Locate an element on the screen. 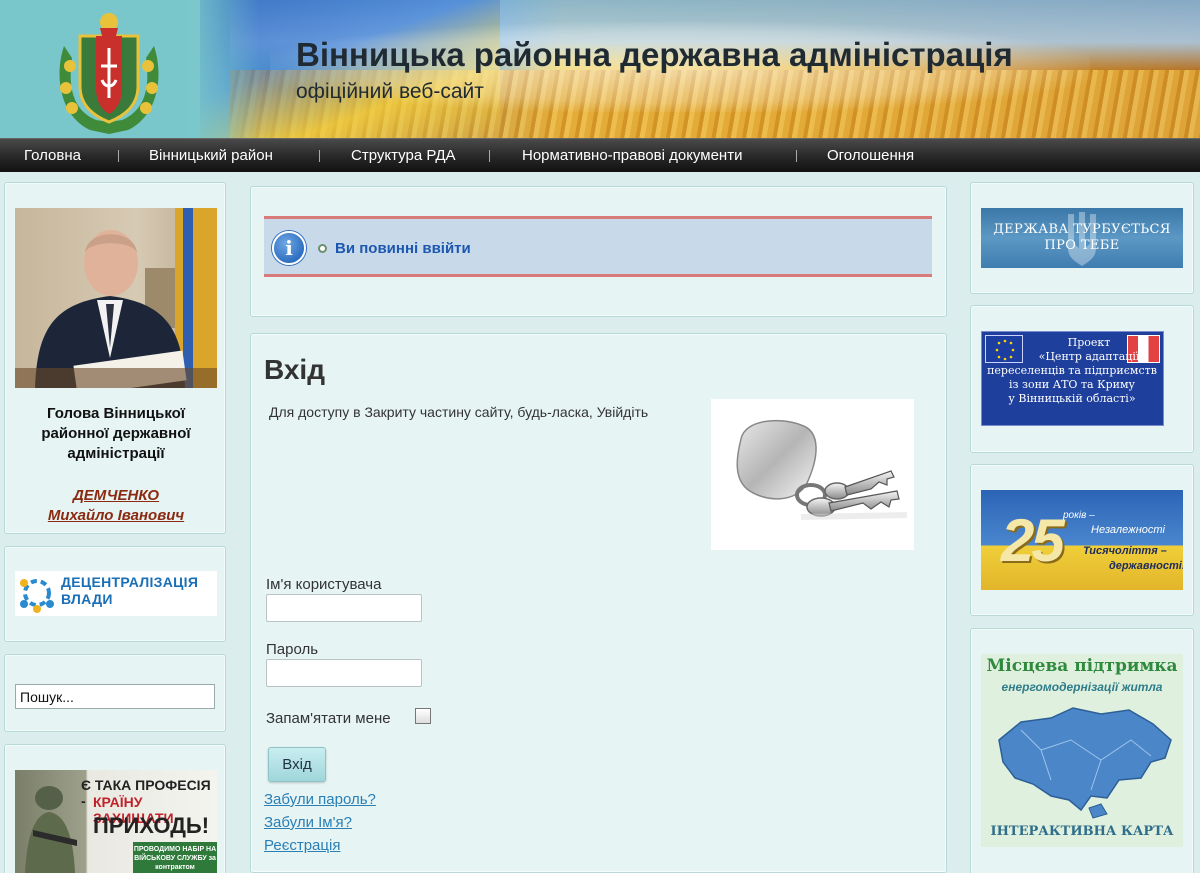 The width and height of the screenshot is (1200, 873). login-title: Вхід is located at coordinates (294, 369).